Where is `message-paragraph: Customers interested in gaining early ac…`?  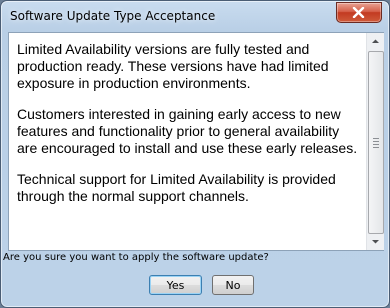
message-paragraph: Customers interested in gaining early ac… is located at coordinates (187, 131).